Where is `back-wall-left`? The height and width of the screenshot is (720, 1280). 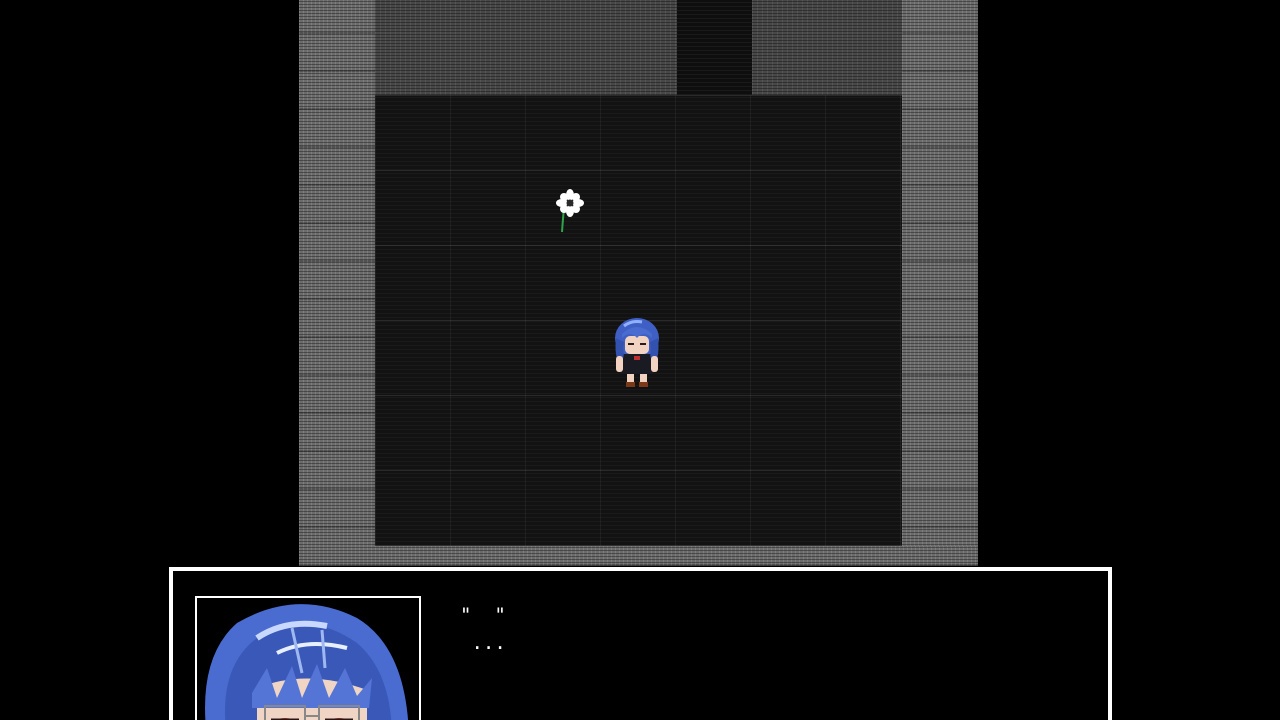 back-wall-left is located at coordinates (526, 47).